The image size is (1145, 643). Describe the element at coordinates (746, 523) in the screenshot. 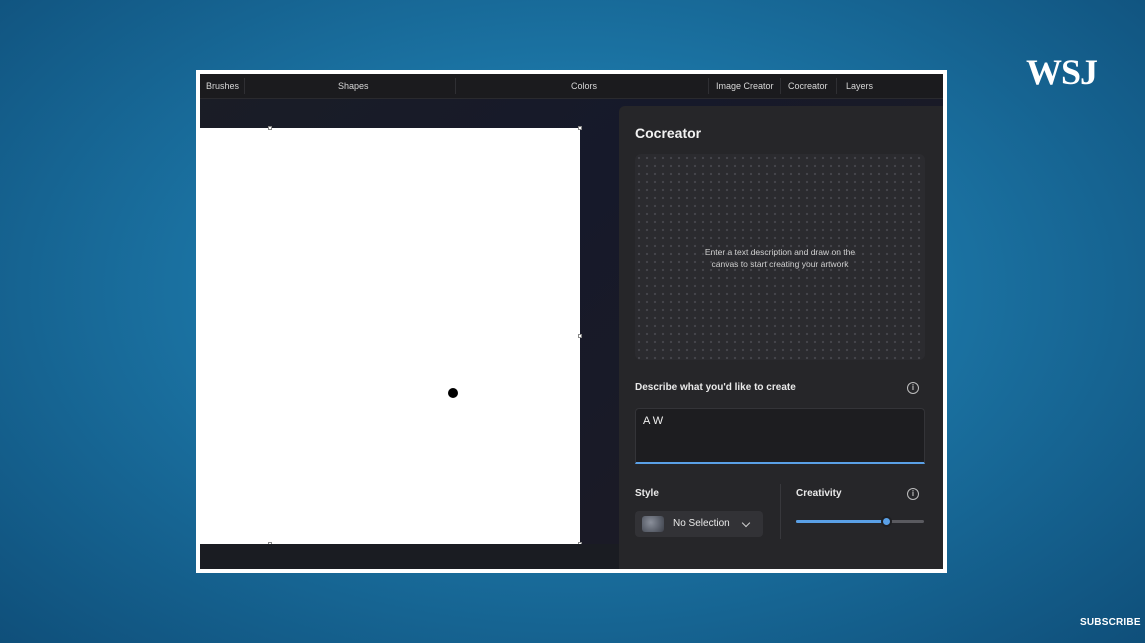

I see `chevron-down-icon` at that location.